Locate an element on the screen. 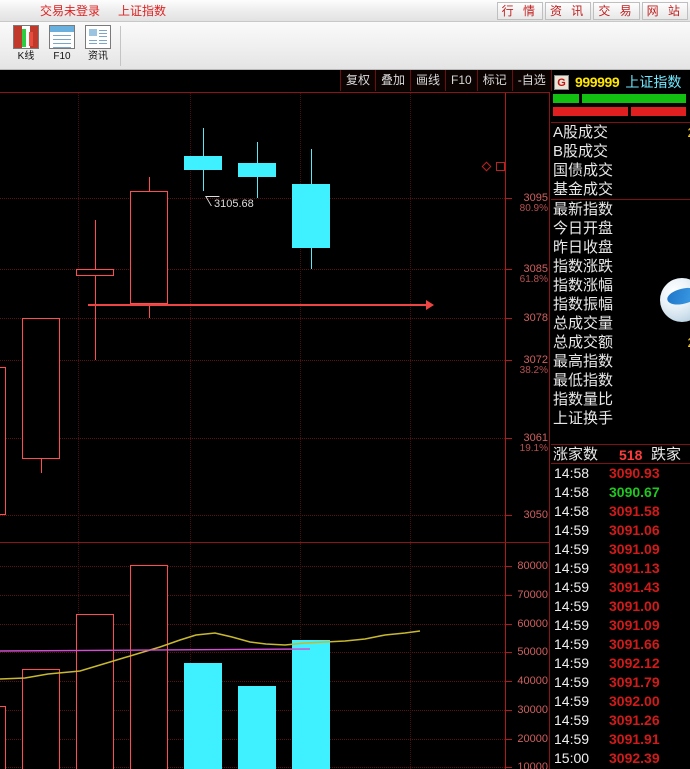 Image resolution: width=690 pixels, height=769 pixels. tick-row: 14:58 3090.93 is located at coordinates (620, 473).